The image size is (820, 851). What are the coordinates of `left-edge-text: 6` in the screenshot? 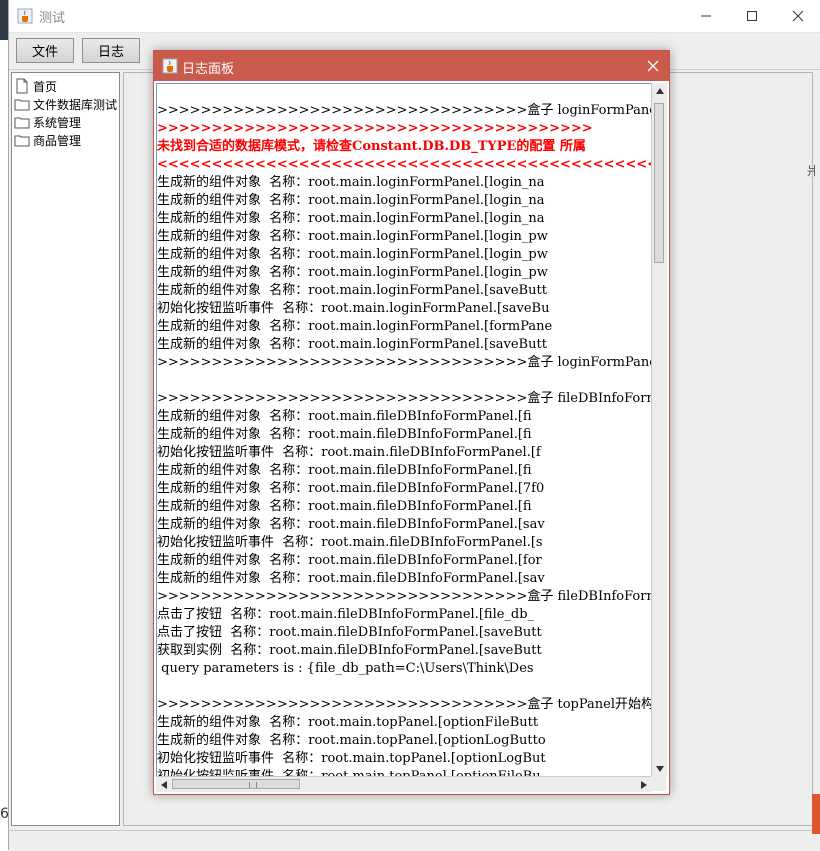 It's located at (4, 814).